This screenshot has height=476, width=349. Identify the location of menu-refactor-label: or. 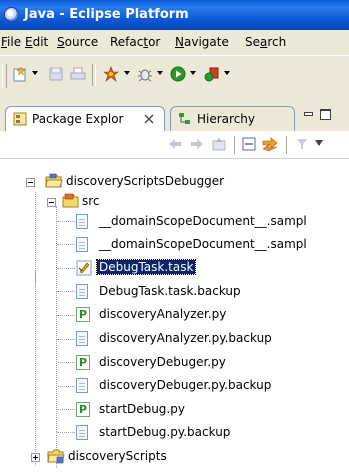
(154, 42).